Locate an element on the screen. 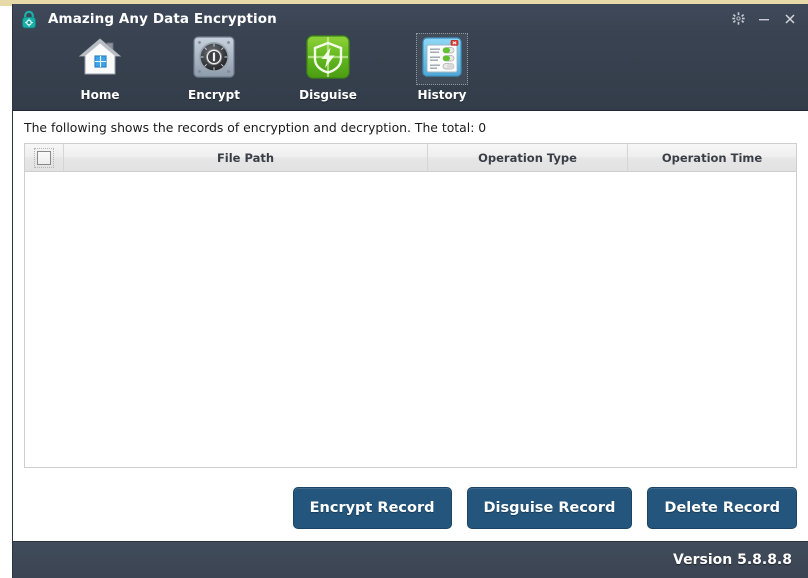 Image resolution: width=808 pixels, height=578 pixels. safe-lock-icon-wrap is located at coordinates (214, 59).